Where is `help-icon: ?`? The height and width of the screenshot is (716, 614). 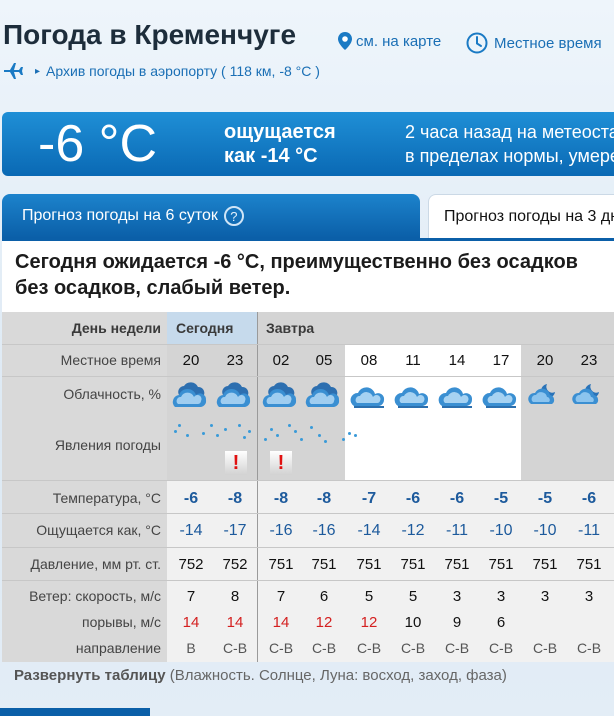
help-icon: ? is located at coordinates (233, 216).